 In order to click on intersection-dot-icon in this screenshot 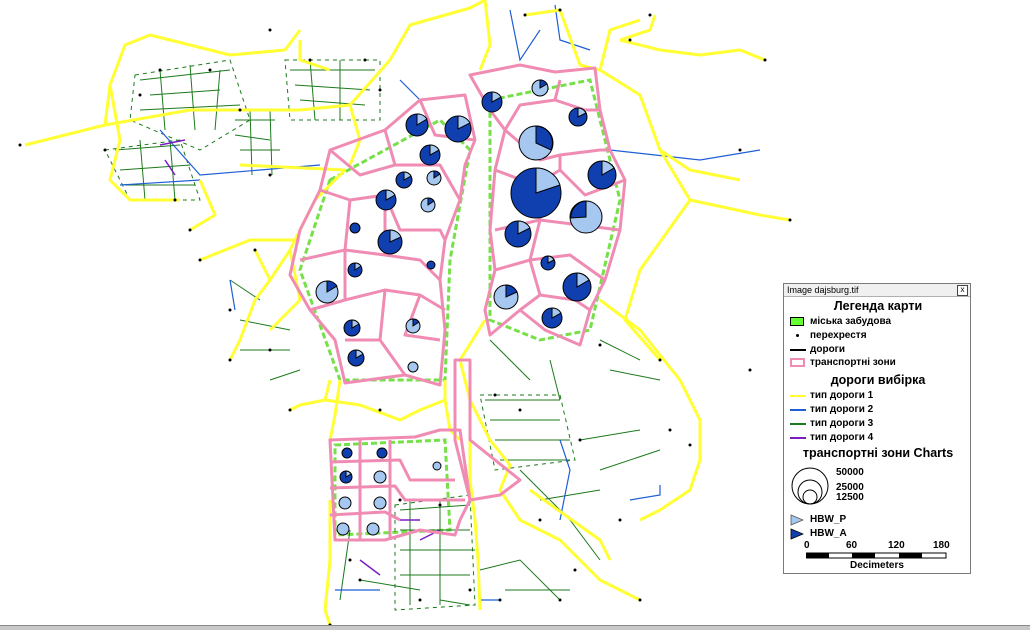, I will do `click(798, 336)`.